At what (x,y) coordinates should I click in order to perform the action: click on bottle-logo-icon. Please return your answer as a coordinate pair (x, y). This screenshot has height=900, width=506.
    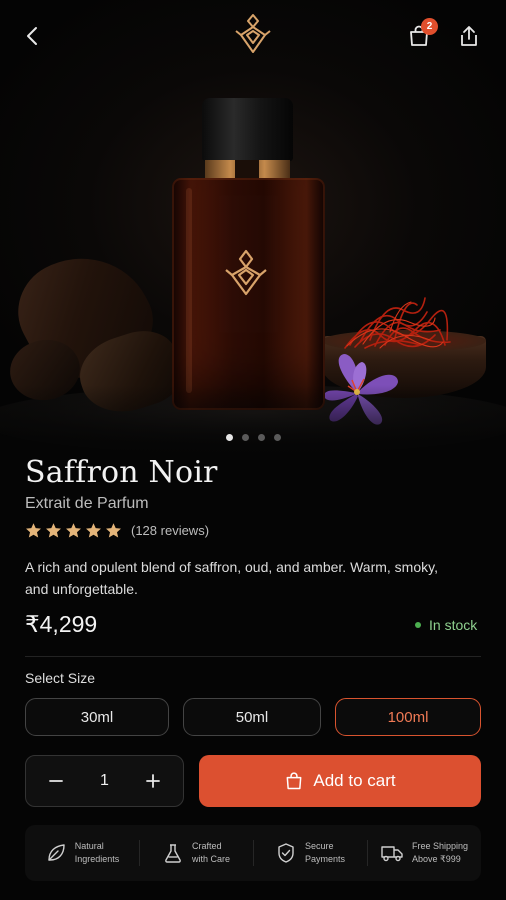
    Looking at the image, I should click on (246, 272).